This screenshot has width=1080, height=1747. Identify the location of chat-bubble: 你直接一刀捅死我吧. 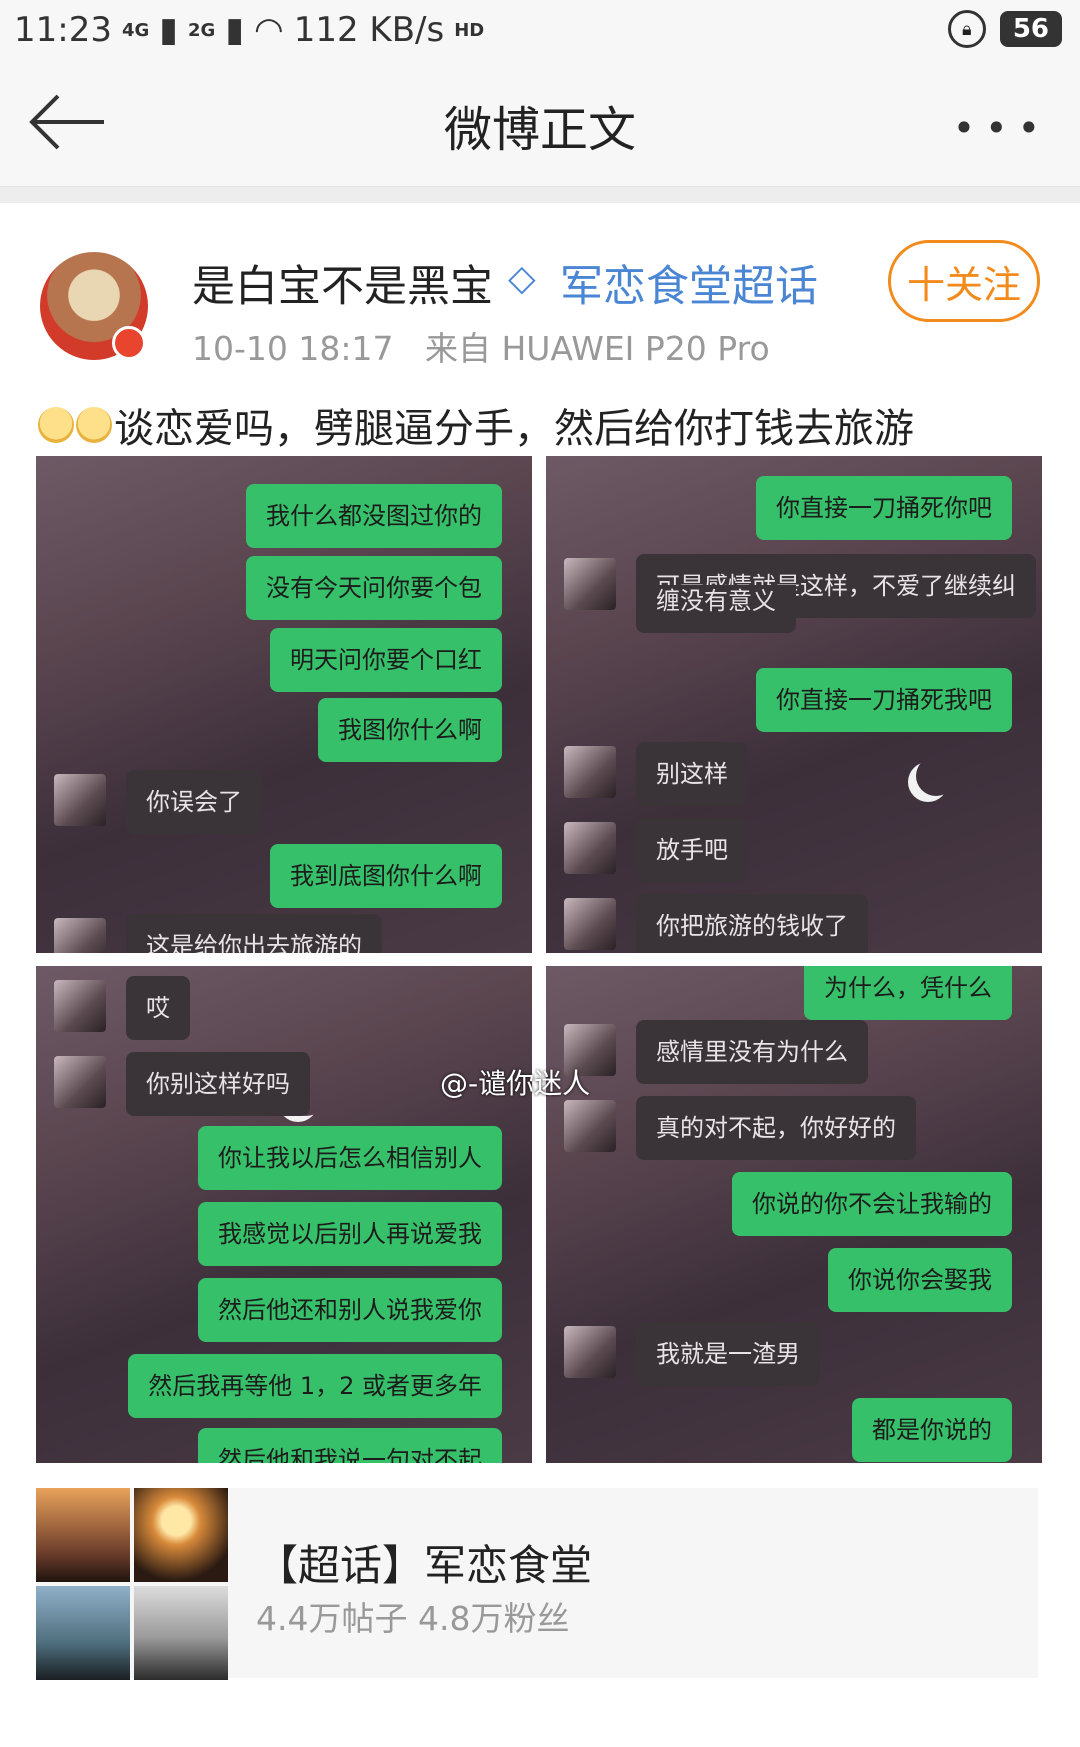
(884, 700).